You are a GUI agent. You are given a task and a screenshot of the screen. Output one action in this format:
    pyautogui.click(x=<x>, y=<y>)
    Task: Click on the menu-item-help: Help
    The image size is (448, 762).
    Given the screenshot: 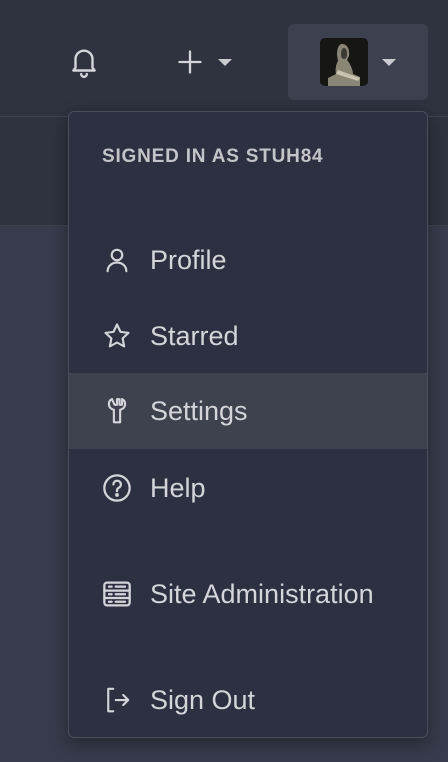 What is the action you would take?
    pyautogui.click(x=248, y=488)
    